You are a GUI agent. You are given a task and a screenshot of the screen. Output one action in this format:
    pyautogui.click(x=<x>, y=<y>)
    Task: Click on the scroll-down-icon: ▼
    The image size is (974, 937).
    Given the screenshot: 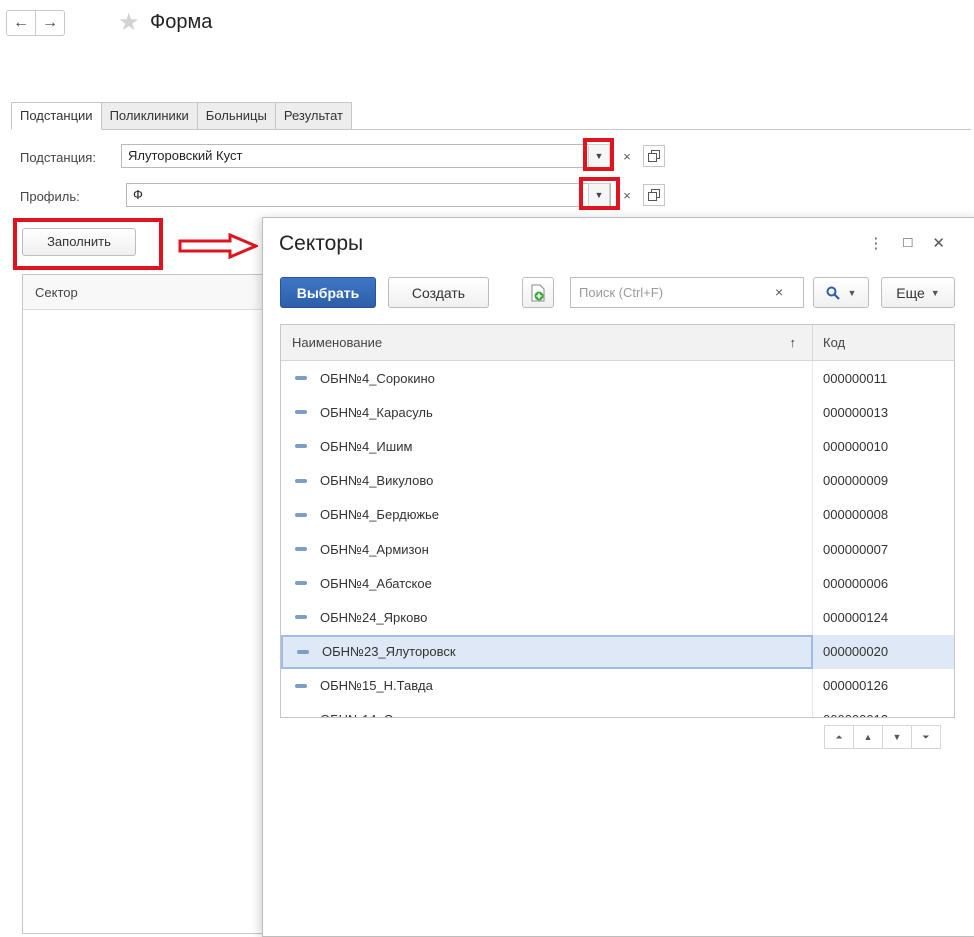 What is the action you would take?
    pyautogui.click(x=897, y=737)
    